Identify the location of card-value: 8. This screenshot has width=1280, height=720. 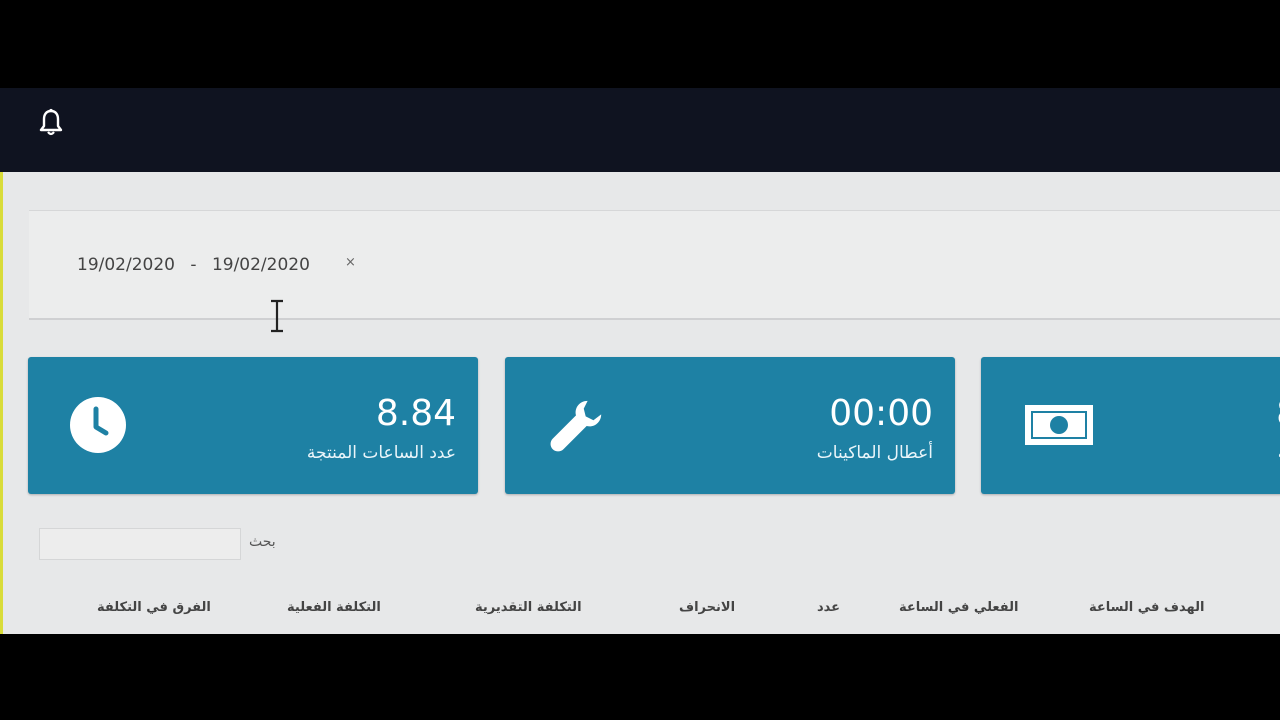
(1278, 413).